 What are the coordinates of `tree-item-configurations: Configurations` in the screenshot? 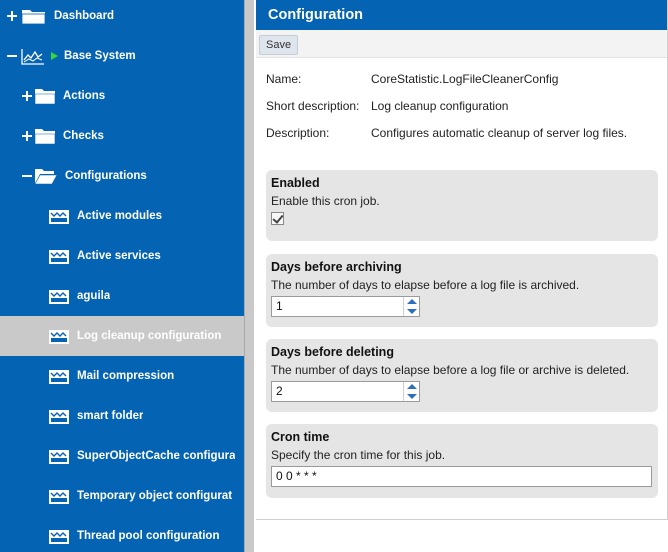 It's located at (122, 176).